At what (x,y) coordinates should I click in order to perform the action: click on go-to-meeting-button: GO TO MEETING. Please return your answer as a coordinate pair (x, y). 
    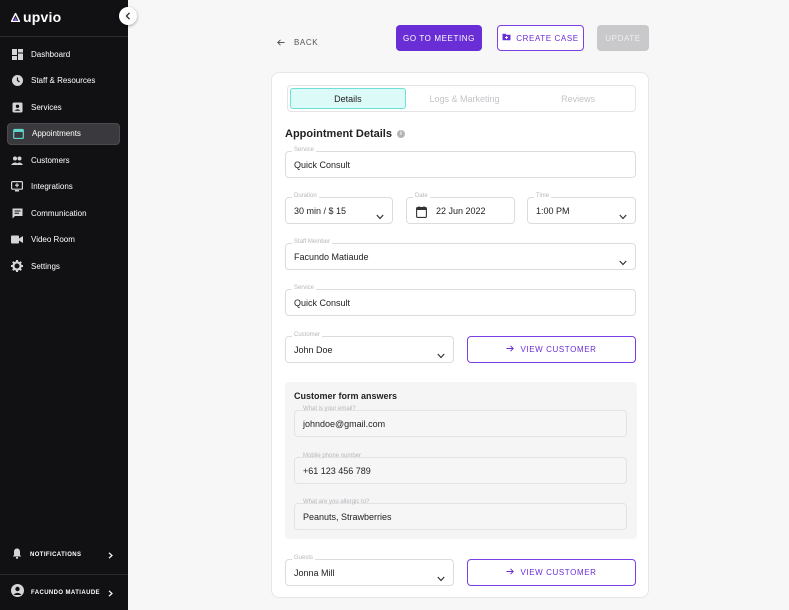
    Looking at the image, I should click on (439, 38).